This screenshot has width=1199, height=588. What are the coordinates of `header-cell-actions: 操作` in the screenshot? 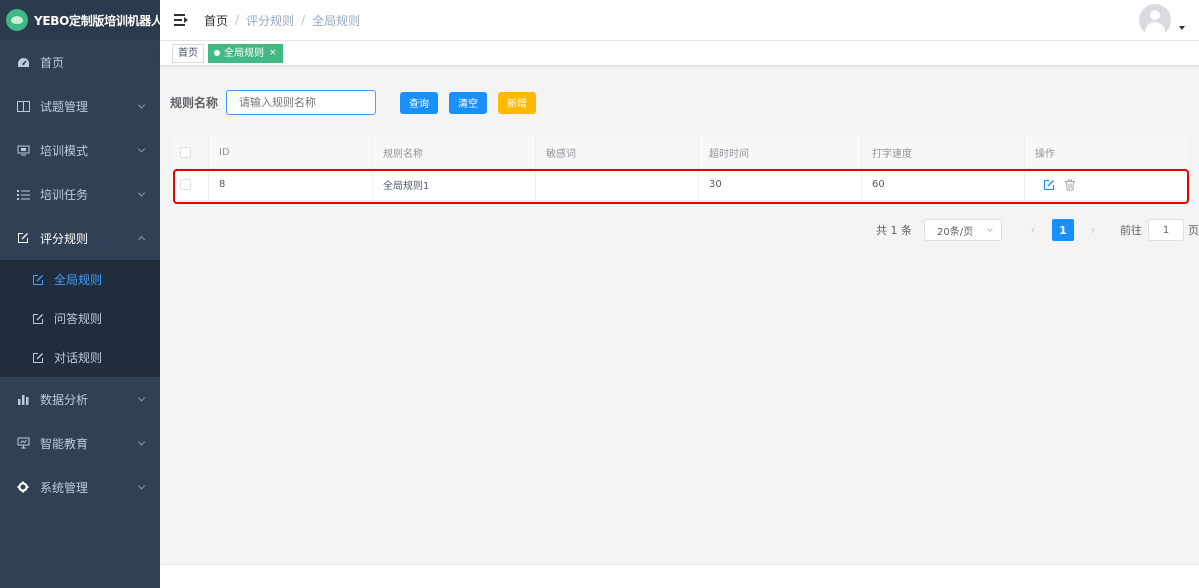 It's located at (1045, 154).